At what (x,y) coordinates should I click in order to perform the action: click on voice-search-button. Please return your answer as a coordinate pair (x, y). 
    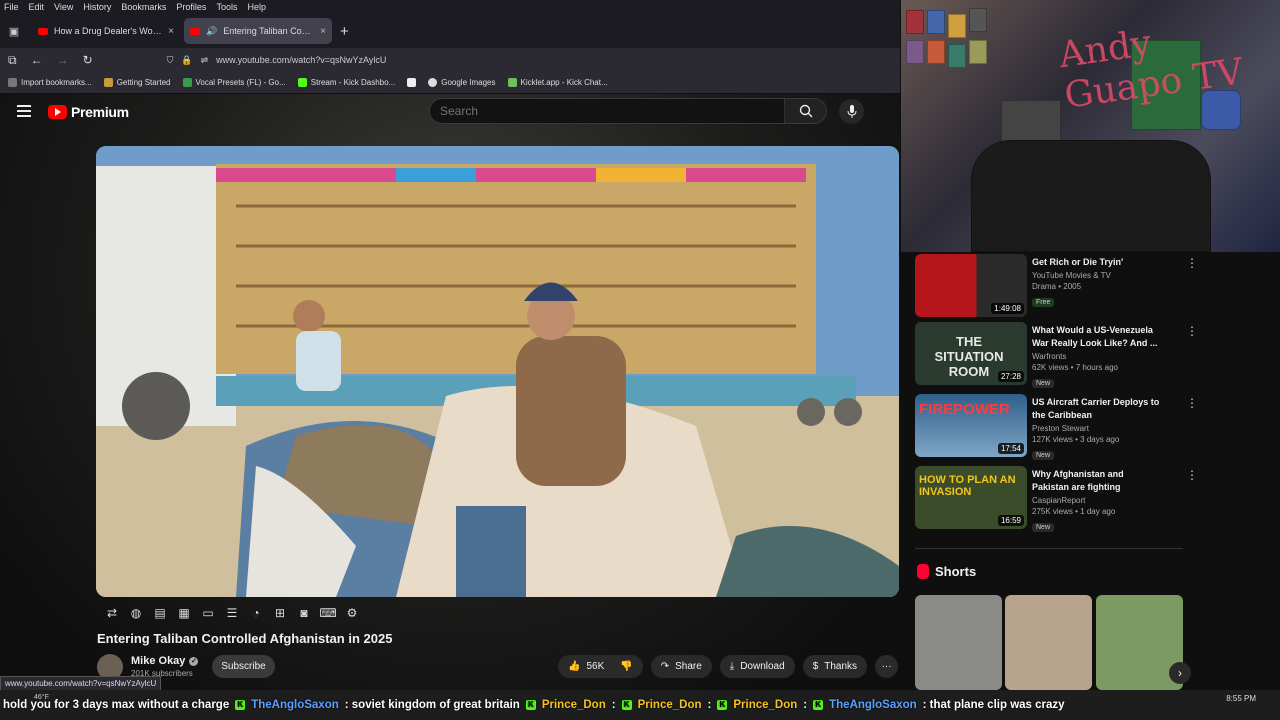
    Looking at the image, I should click on (851, 111).